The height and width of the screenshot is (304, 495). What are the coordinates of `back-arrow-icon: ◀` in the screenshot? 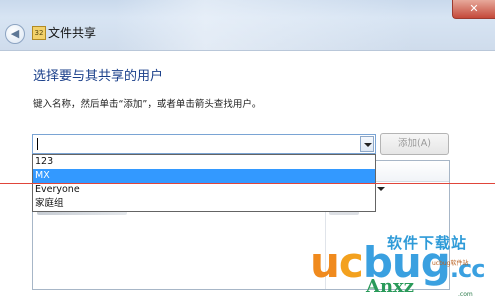 It's located at (15, 33).